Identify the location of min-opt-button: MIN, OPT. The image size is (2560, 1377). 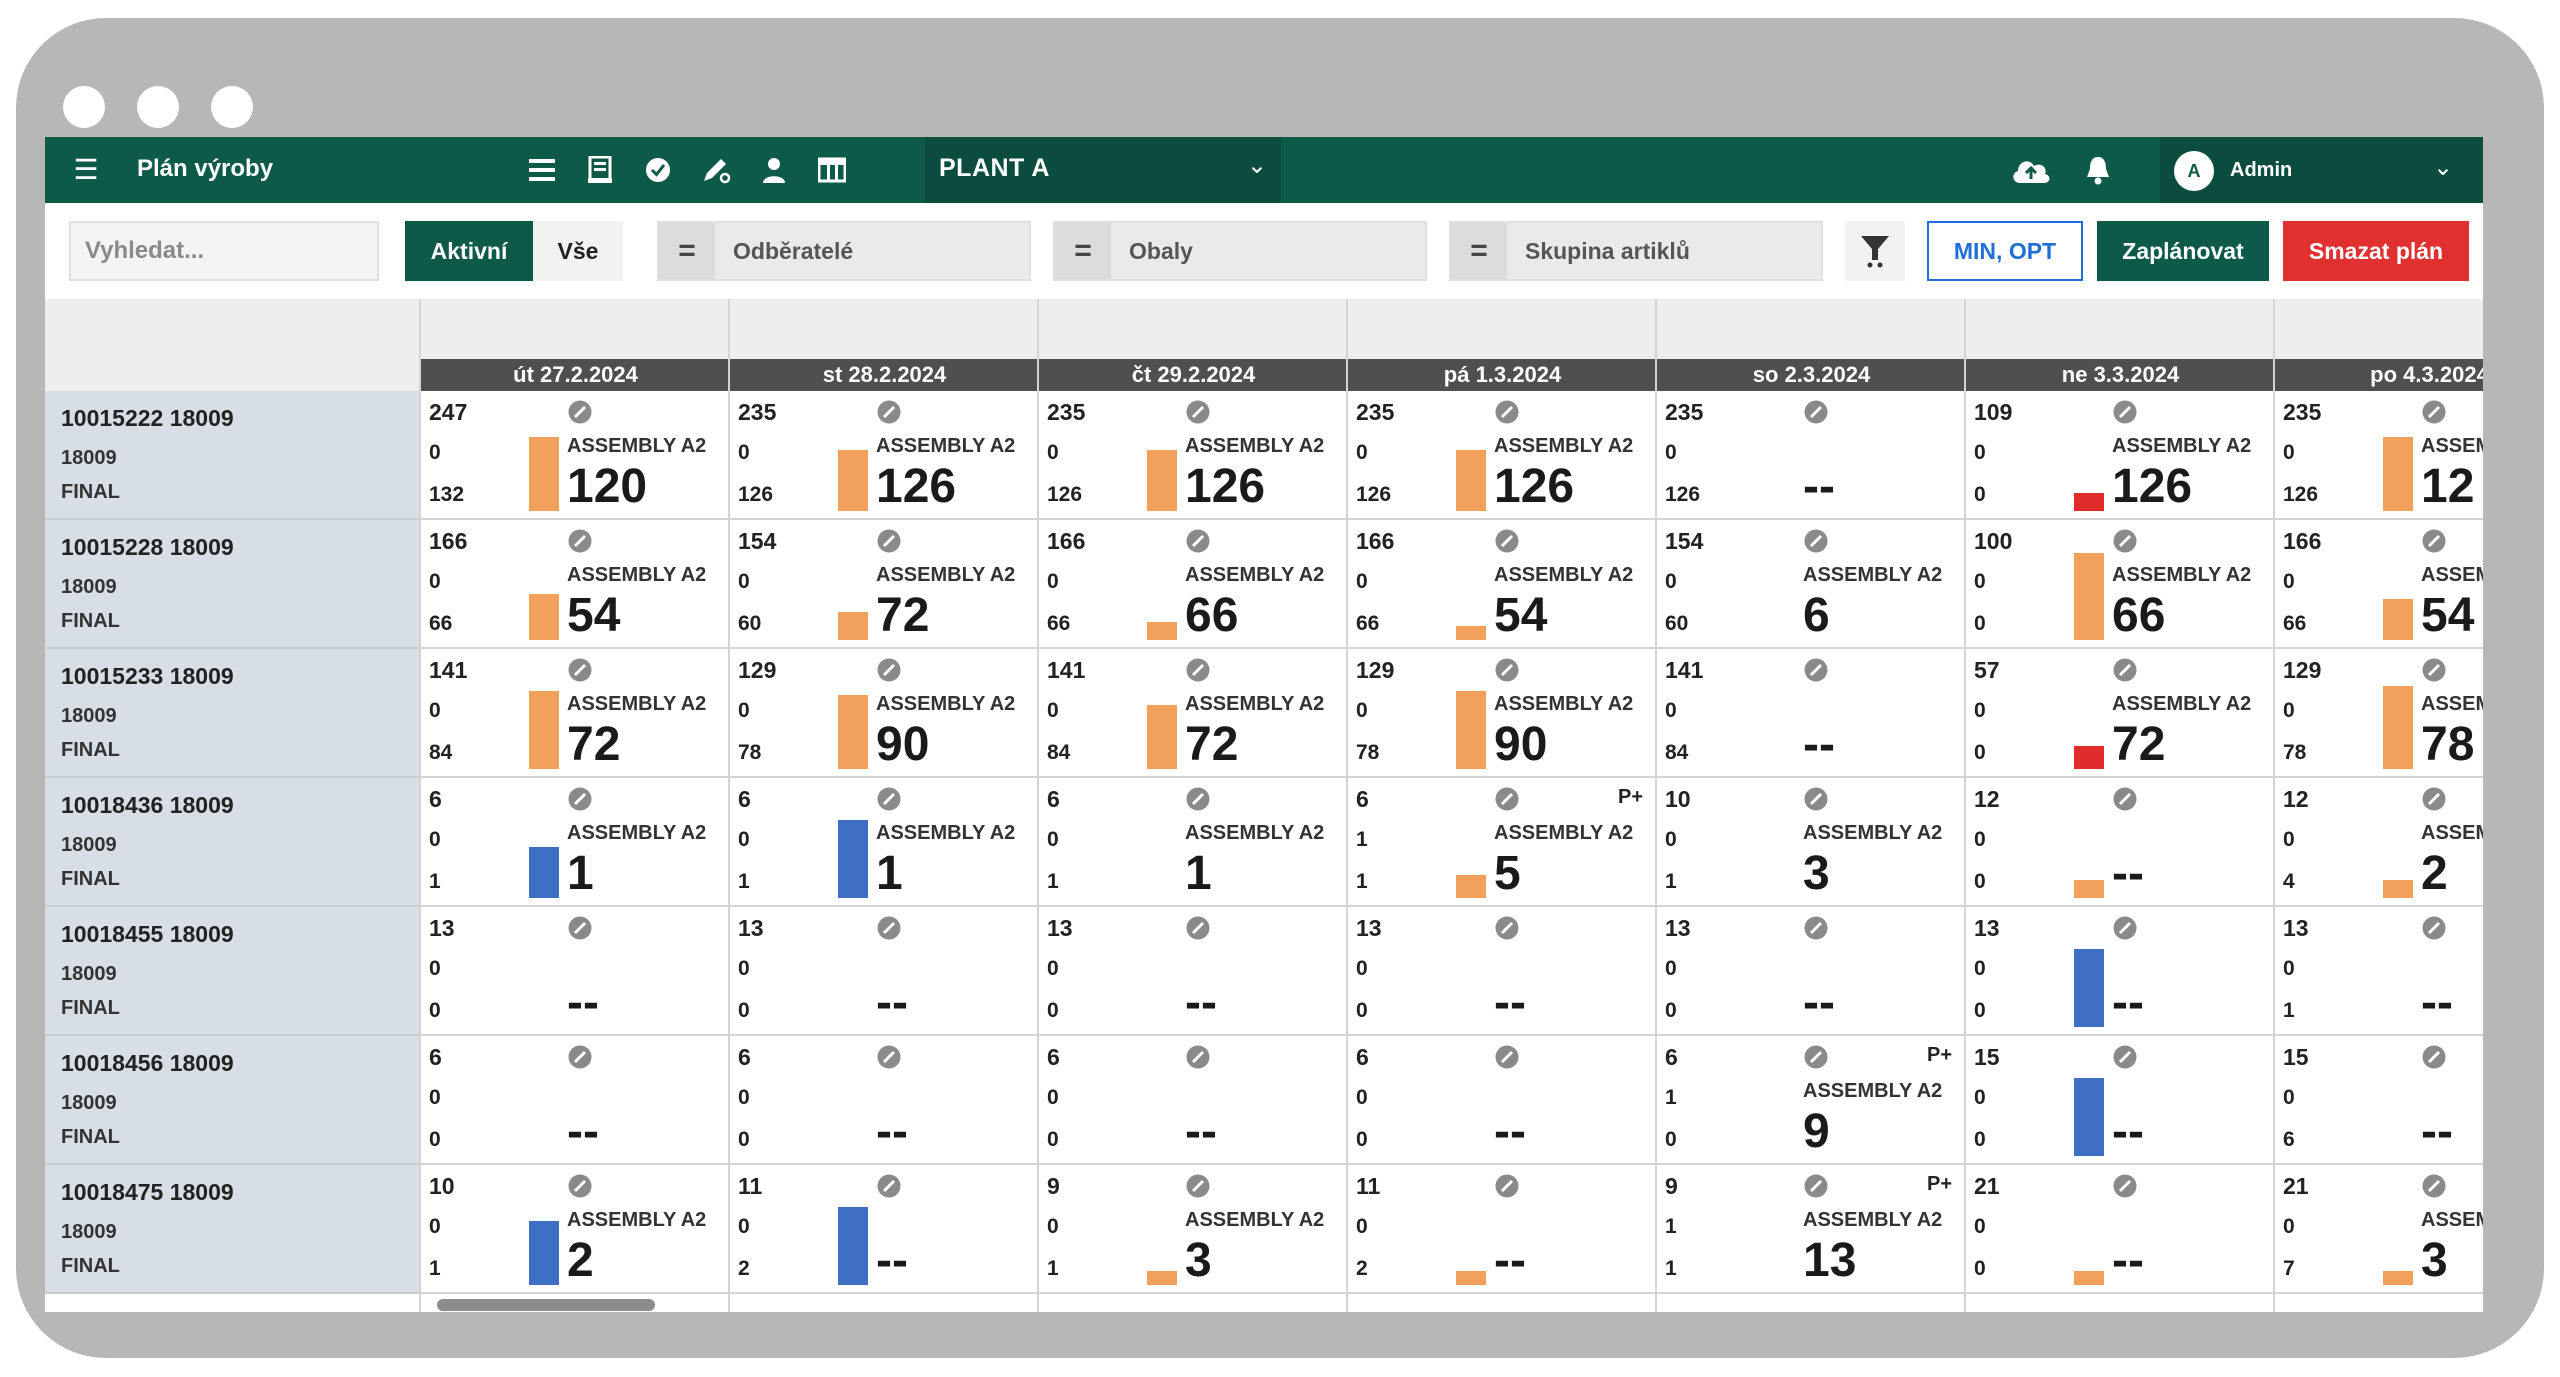
(2005, 251).